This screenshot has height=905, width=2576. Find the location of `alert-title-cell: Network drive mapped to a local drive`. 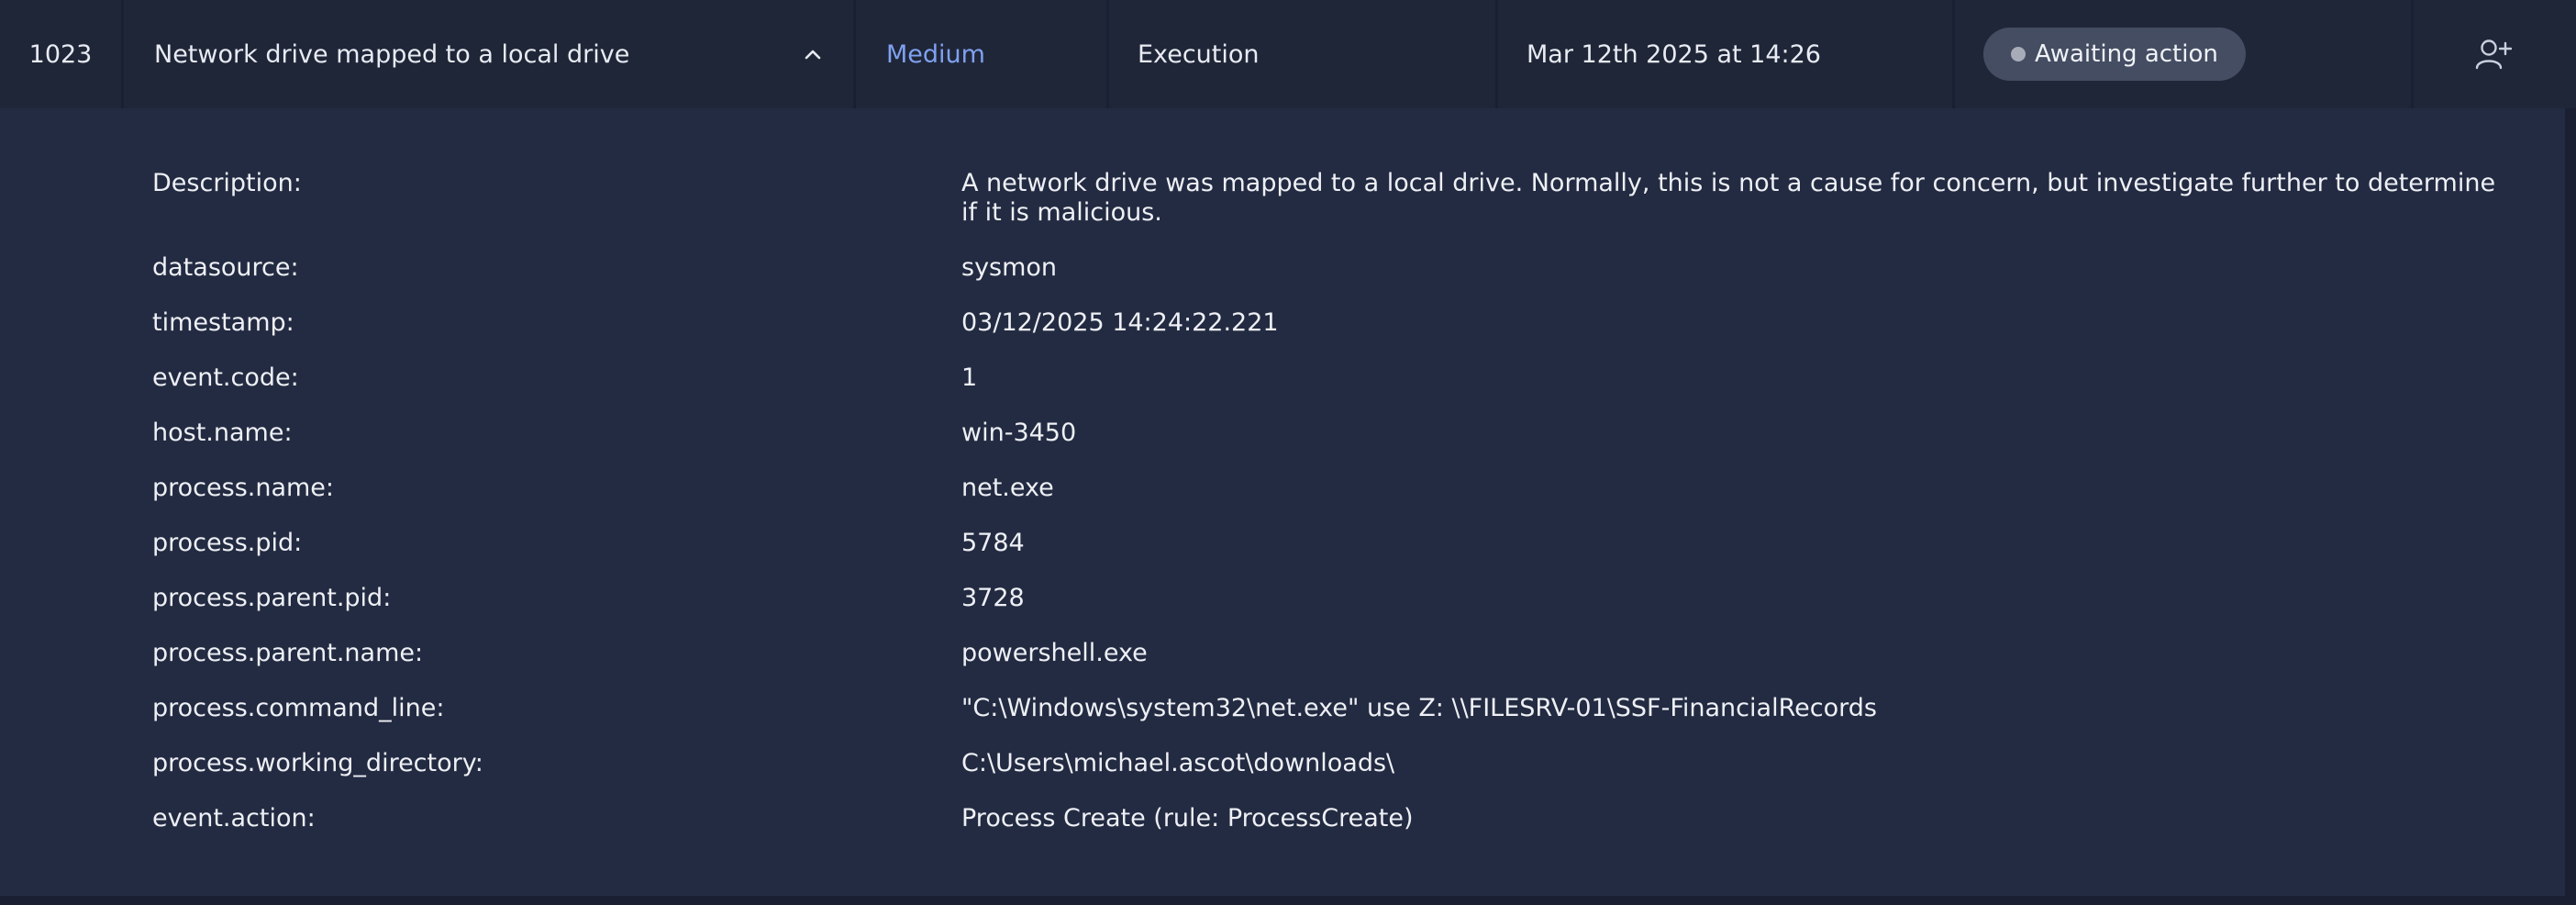

alert-title-cell: Network drive mapped to a local drive is located at coordinates (487, 54).